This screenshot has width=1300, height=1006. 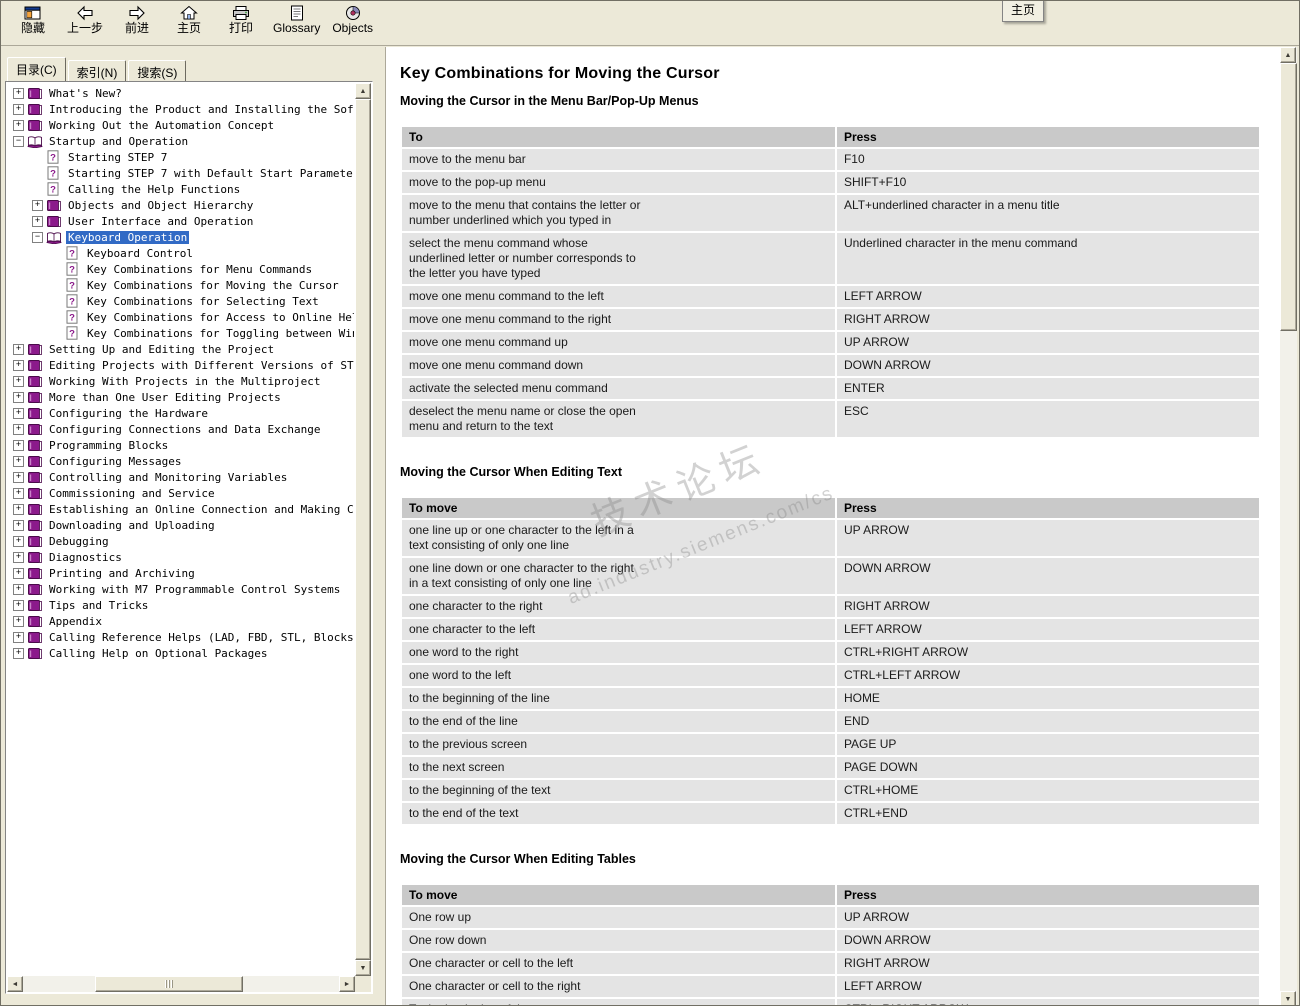 I want to click on tree-item-label: Starting STEP 7, so click(x=118, y=157).